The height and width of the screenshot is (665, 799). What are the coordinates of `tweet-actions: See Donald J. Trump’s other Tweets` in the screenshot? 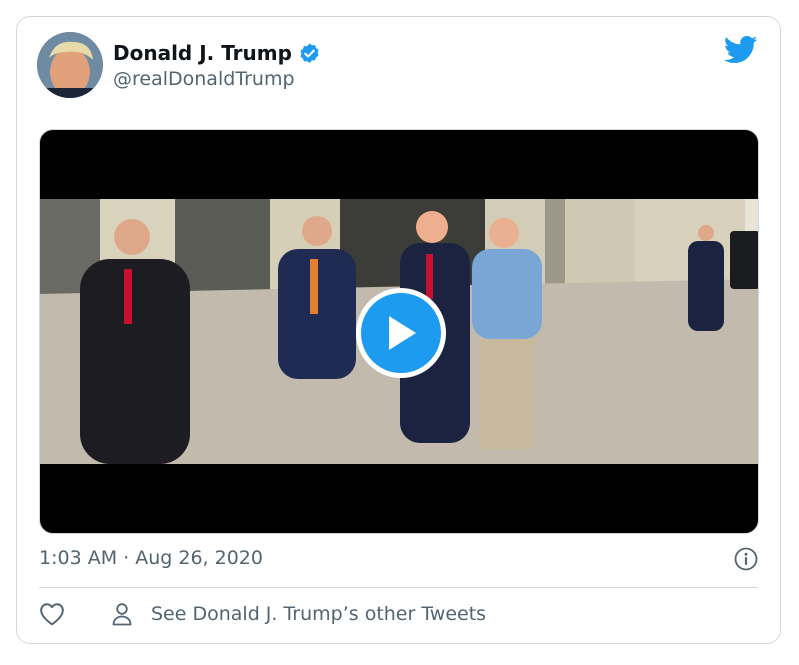 It's located at (262, 614).